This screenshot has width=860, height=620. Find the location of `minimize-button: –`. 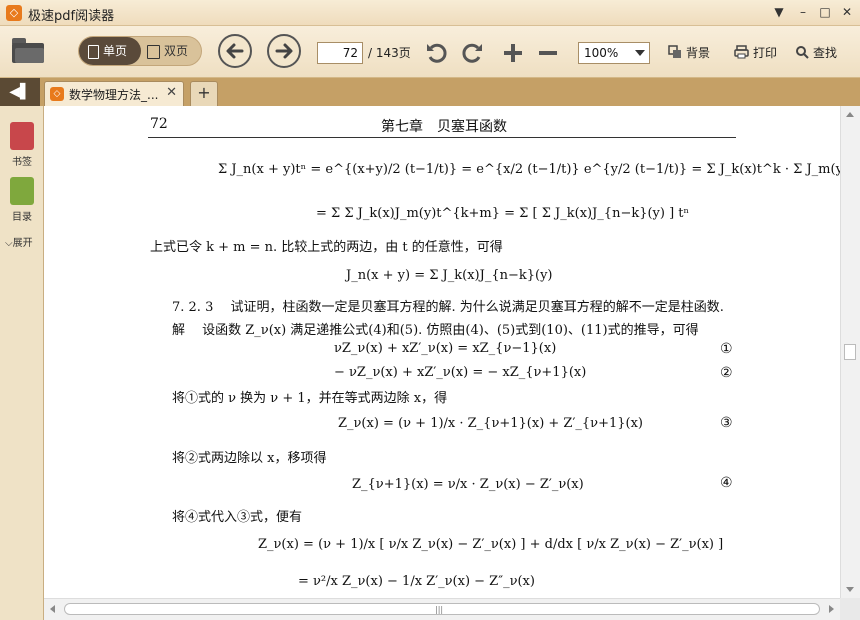

minimize-button: – is located at coordinates (803, 12).